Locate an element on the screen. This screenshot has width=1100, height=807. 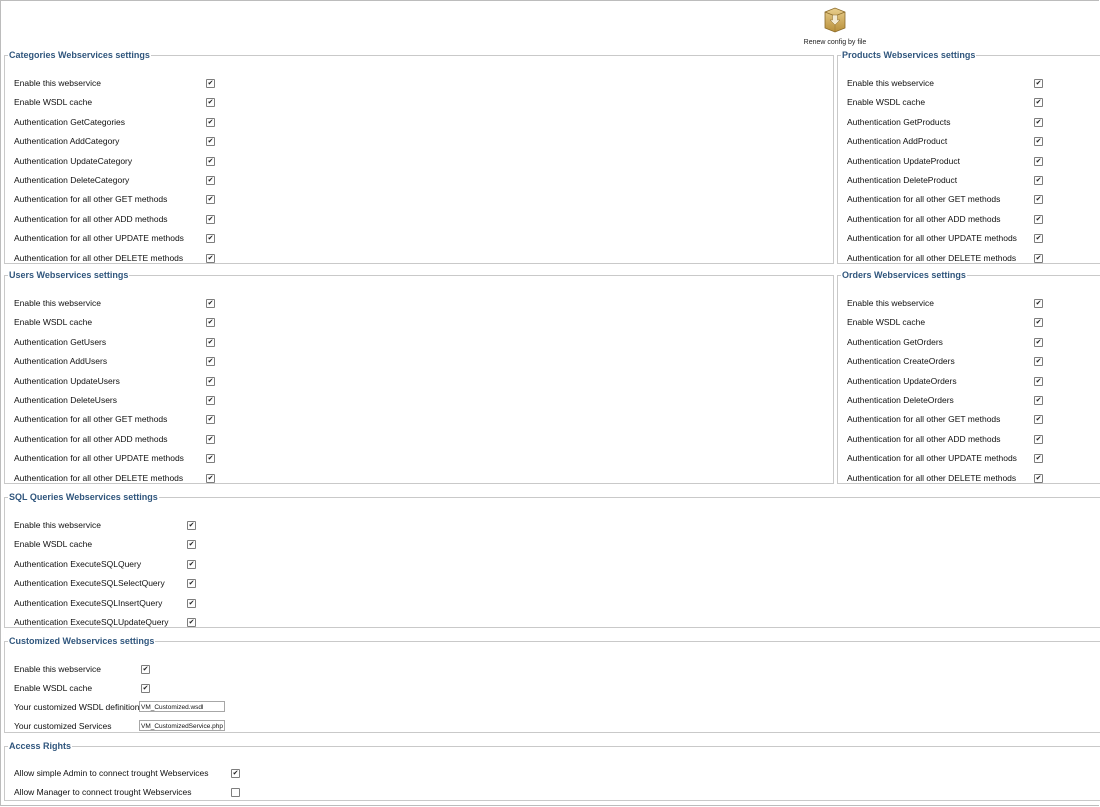
products-setting-row: Enable WSDL cache ✔ is located at coordinates (945, 102).